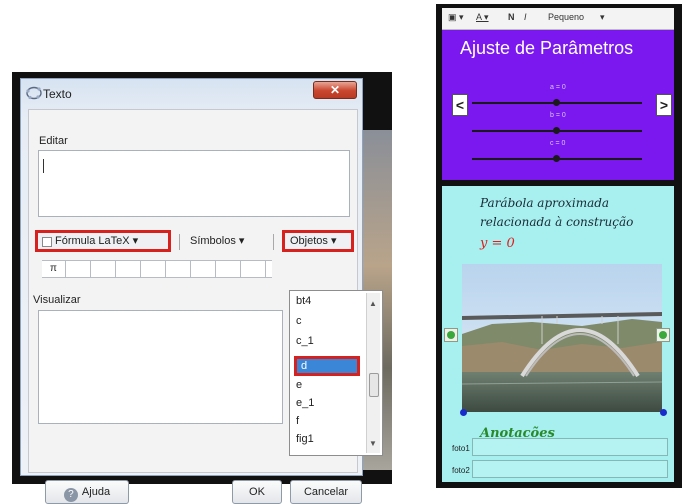 The width and height of the screenshot is (690, 504). What do you see at coordinates (525, 17) in the screenshot?
I see `italic-button: I` at bounding box center [525, 17].